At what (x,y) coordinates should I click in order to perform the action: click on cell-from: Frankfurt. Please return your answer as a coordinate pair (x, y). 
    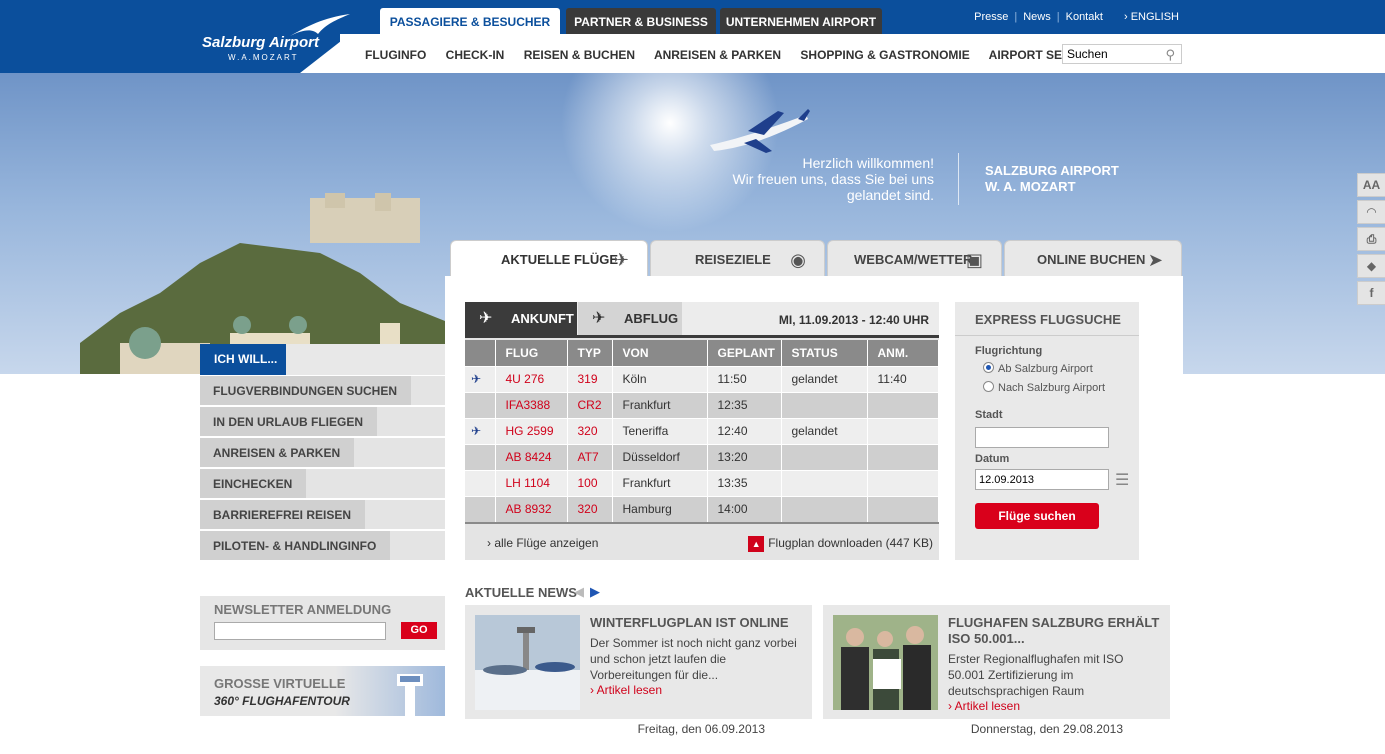
    Looking at the image, I should click on (660, 404).